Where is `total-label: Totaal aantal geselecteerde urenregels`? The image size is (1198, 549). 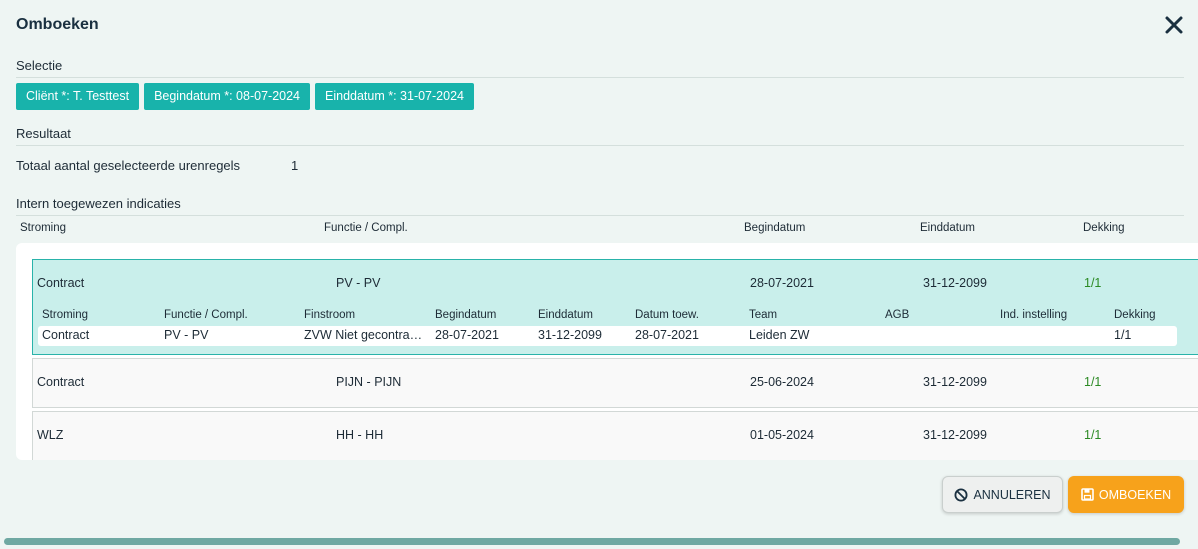 total-label: Totaal aantal geselecteerde urenregels is located at coordinates (128, 165).